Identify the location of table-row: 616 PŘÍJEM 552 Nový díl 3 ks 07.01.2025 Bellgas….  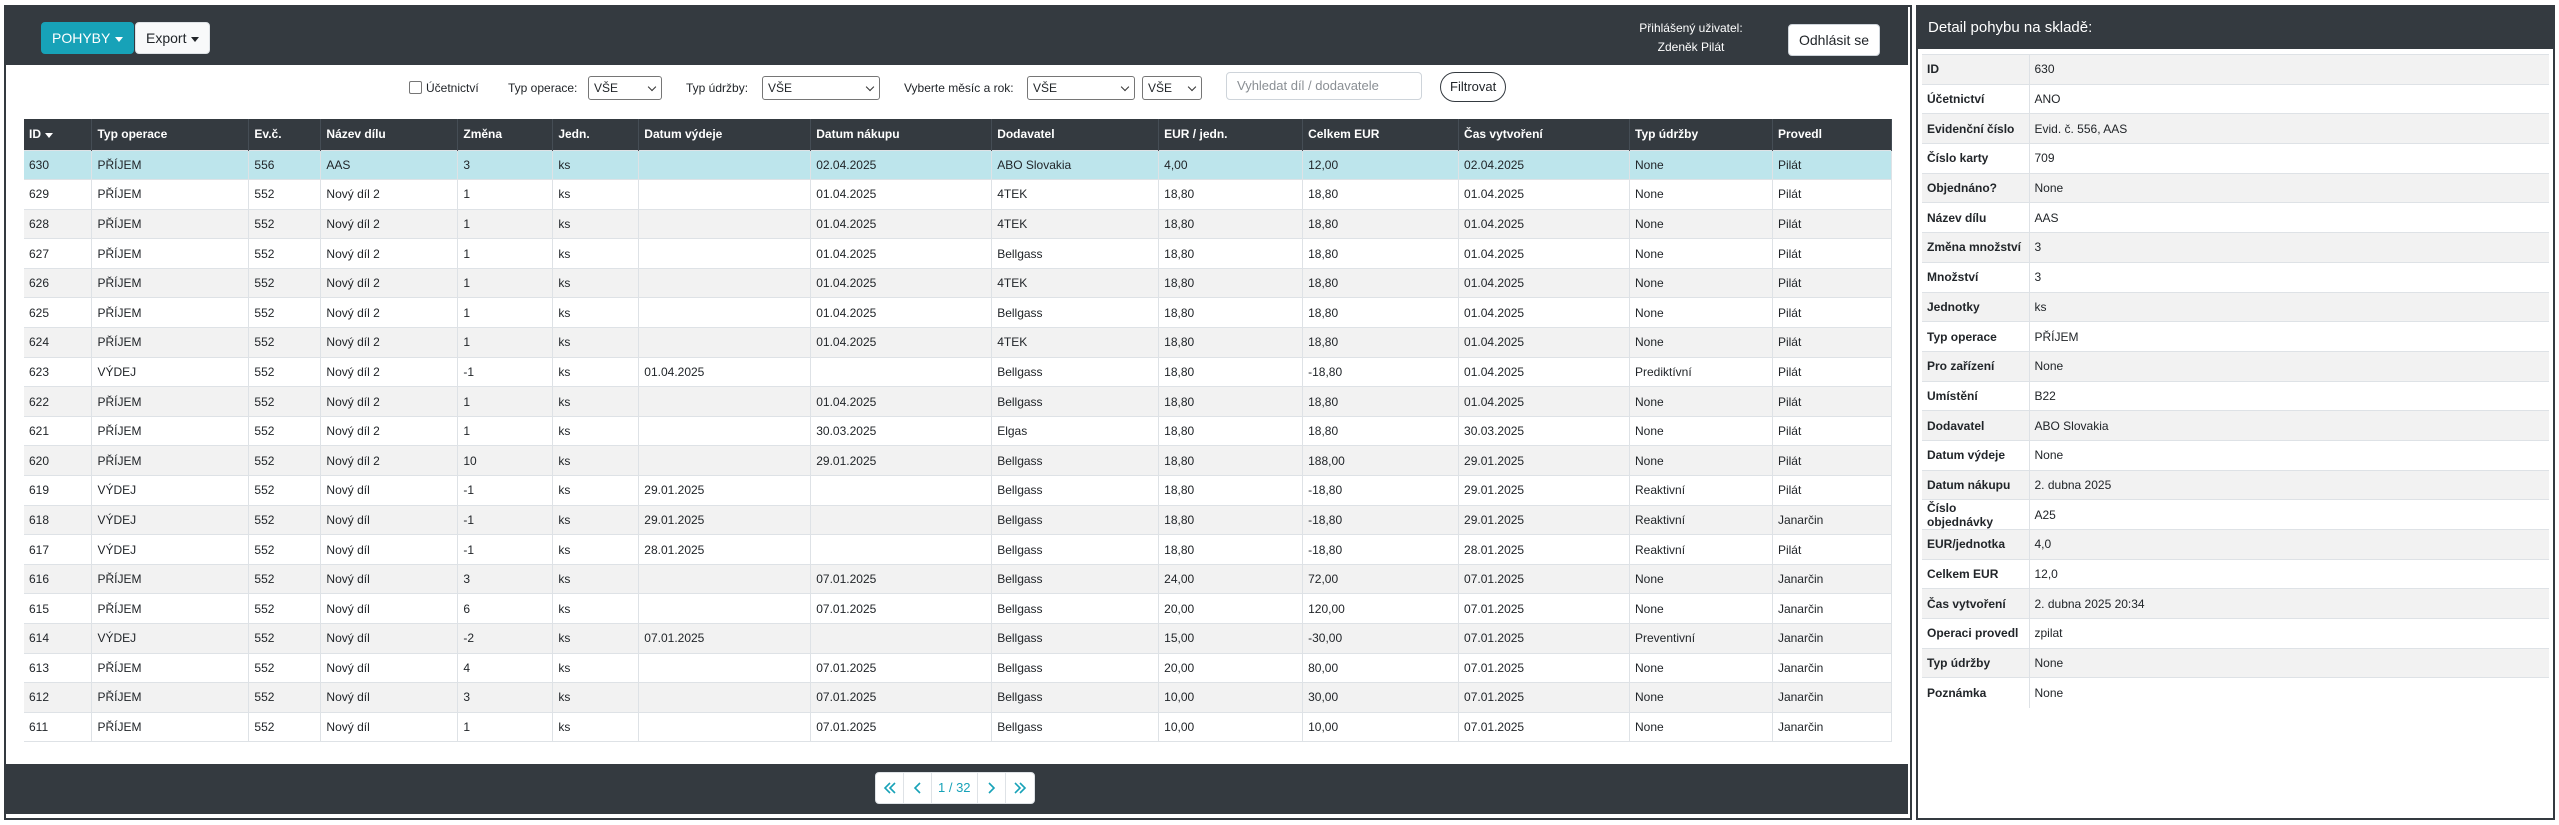
(958, 579).